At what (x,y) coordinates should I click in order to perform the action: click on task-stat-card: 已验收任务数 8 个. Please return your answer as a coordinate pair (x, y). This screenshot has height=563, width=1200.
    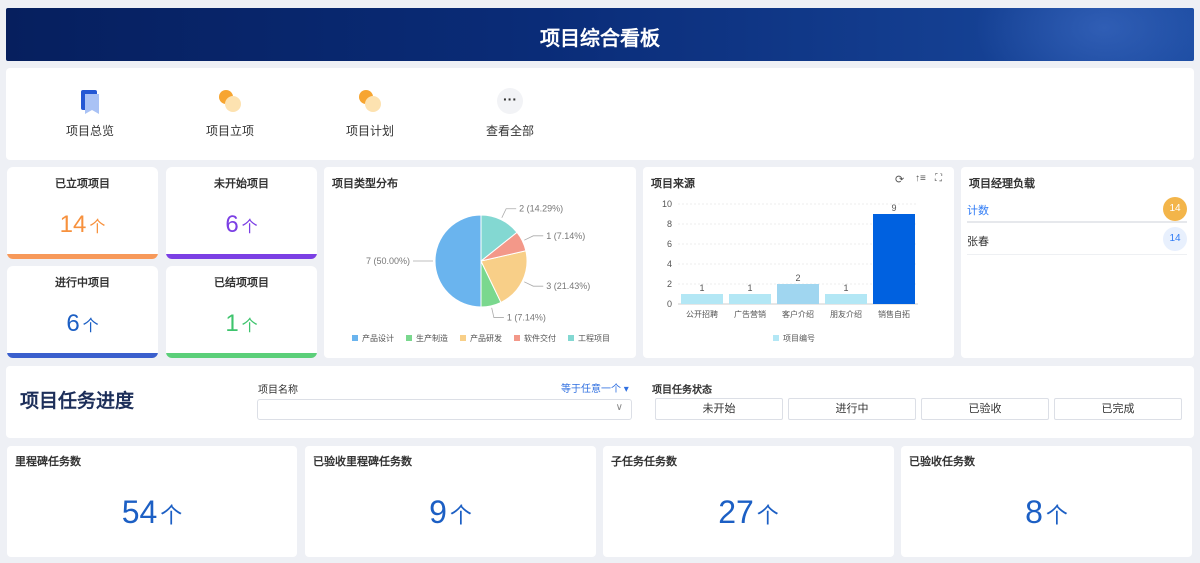
    Looking at the image, I should click on (1046, 501).